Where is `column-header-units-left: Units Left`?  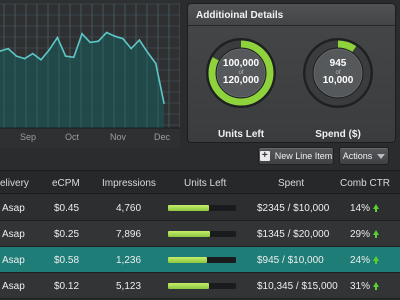 column-header-units-left: Units Left is located at coordinates (205, 183).